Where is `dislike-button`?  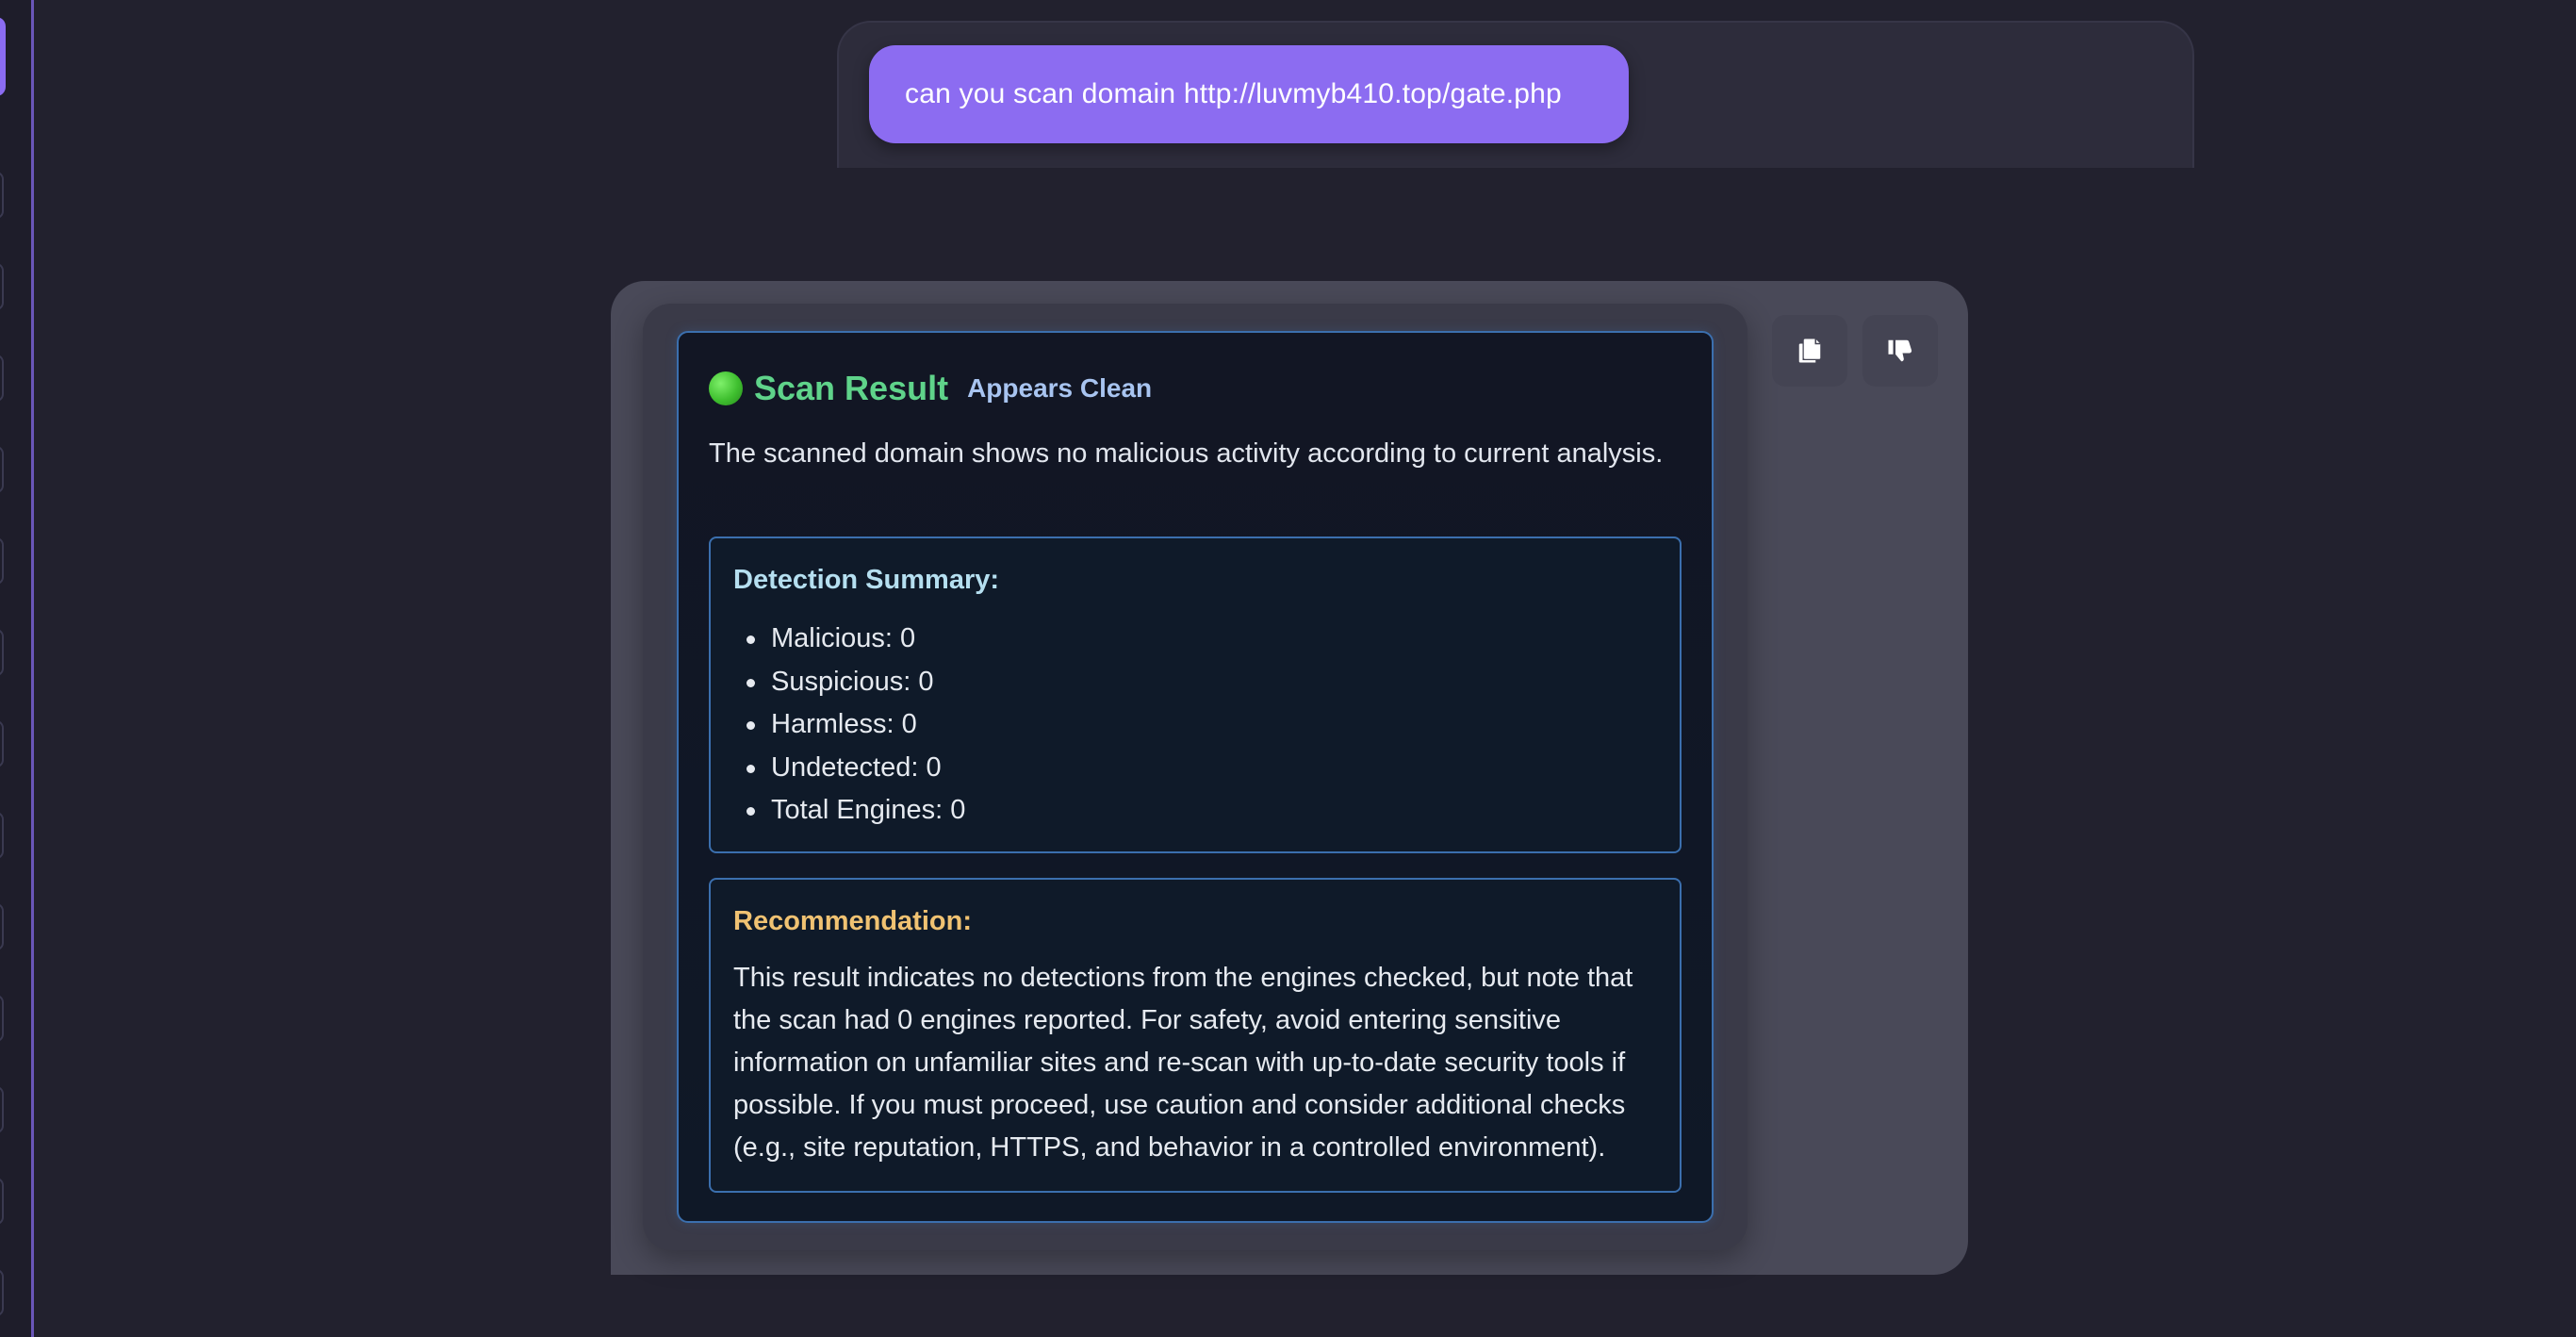
dislike-button is located at coordinates (1900, 351).